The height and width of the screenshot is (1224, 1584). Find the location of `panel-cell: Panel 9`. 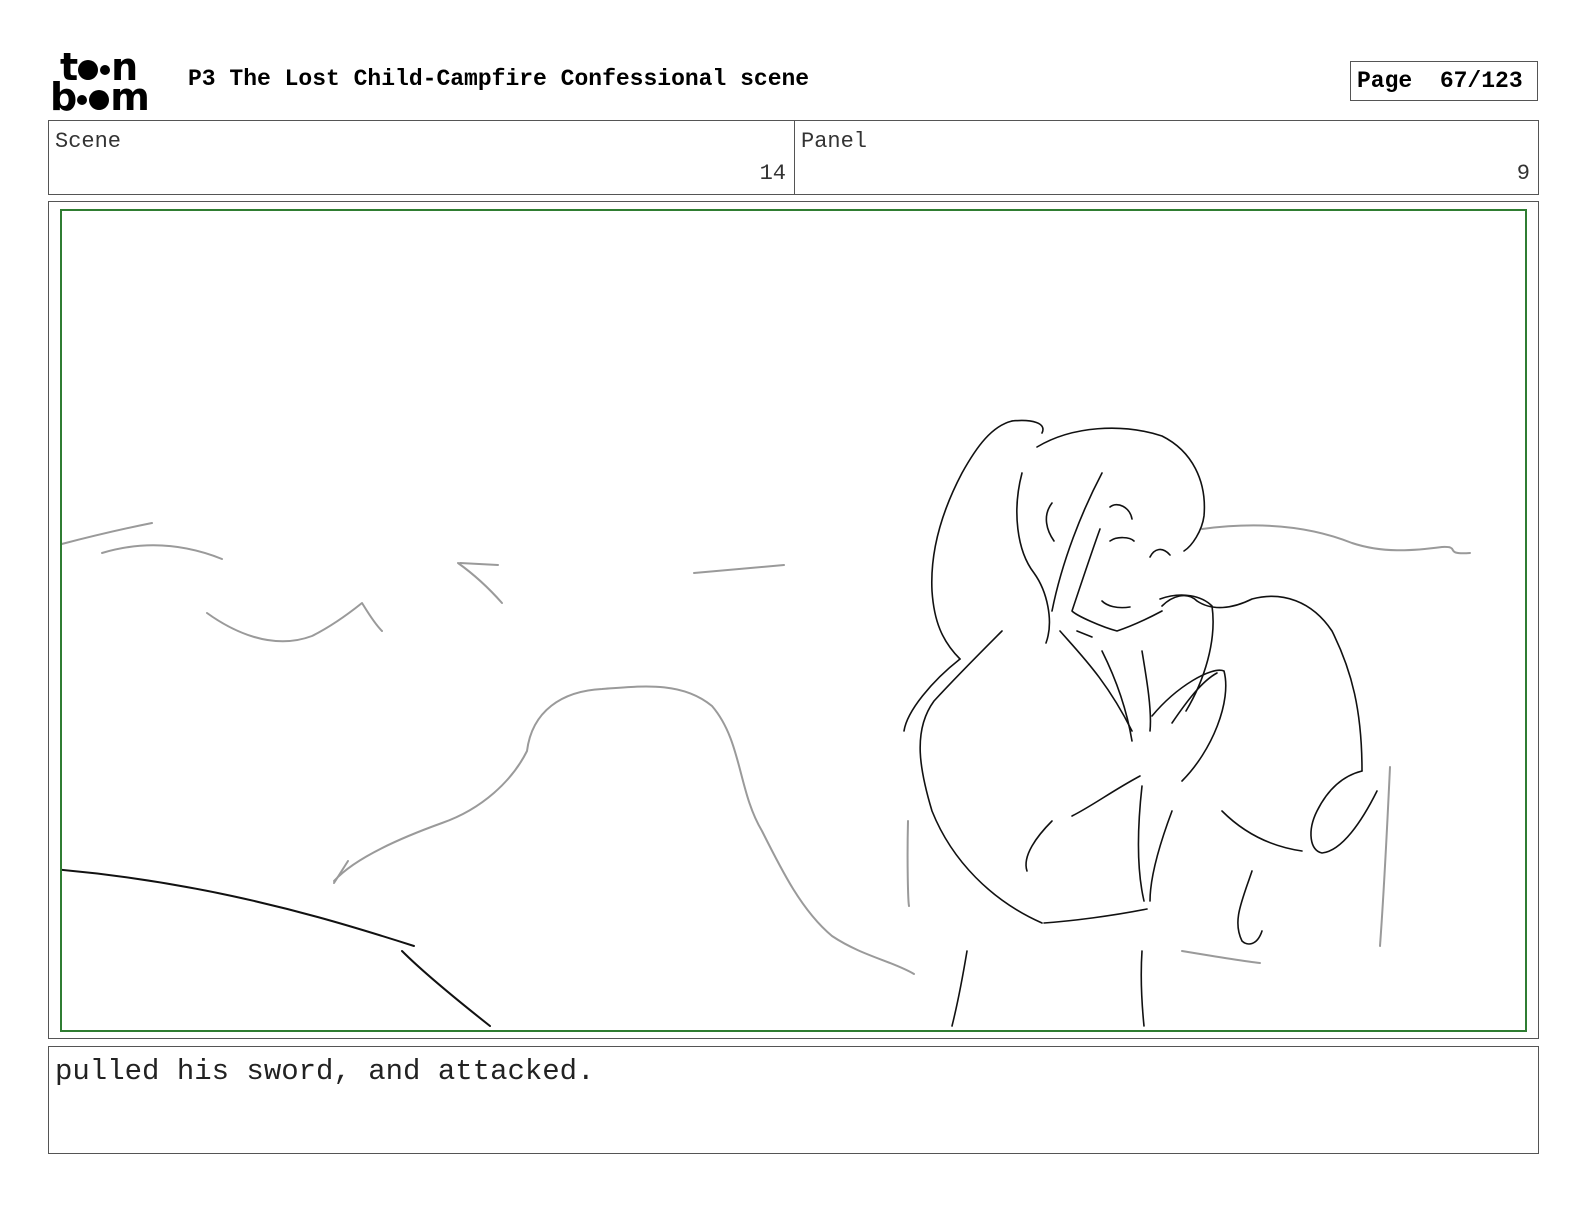

panel-cell: Panel 9 is located at coordinates (1166, 157).